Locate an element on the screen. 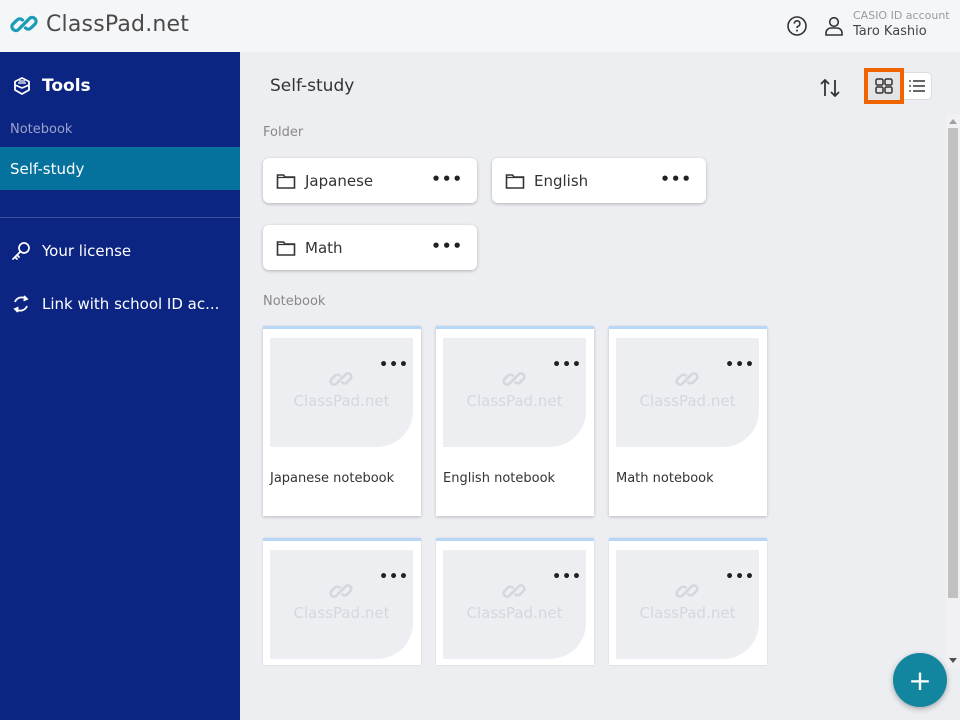  folder-card: Japanese ••• is located at coordinates (370, 180).